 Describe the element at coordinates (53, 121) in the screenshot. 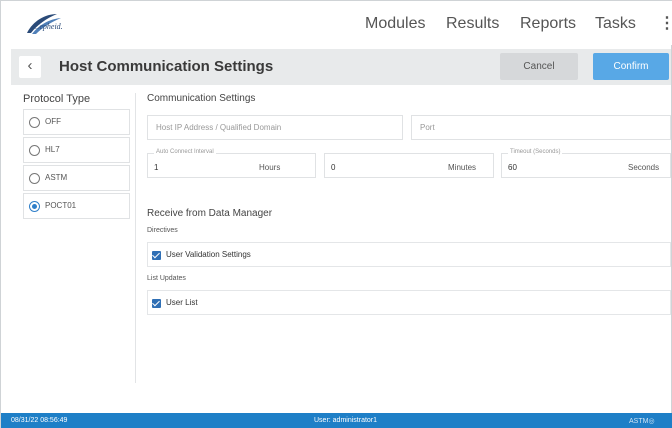

I see `protocol-label: OFF` at that location.